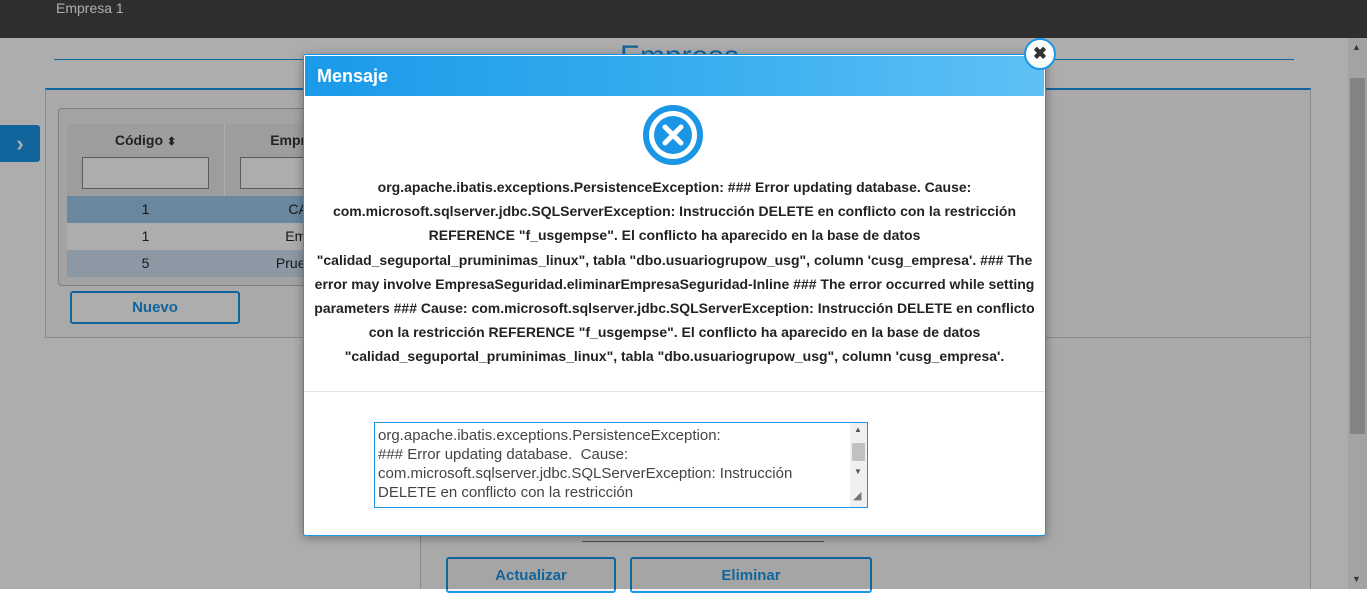 The width and height of the screenshot is (1367, 593). What do you see at coordinates (674, 76) in the screenshot?
I see `dialog-header: Mensaje` at bounding box center [674, 76].